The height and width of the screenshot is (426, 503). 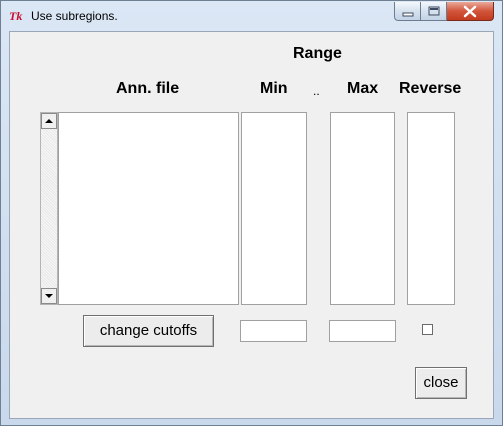 What do you see at coordinates (362, 208) in the screenshot?
I see `max-list` at bounding box center [362, 208].